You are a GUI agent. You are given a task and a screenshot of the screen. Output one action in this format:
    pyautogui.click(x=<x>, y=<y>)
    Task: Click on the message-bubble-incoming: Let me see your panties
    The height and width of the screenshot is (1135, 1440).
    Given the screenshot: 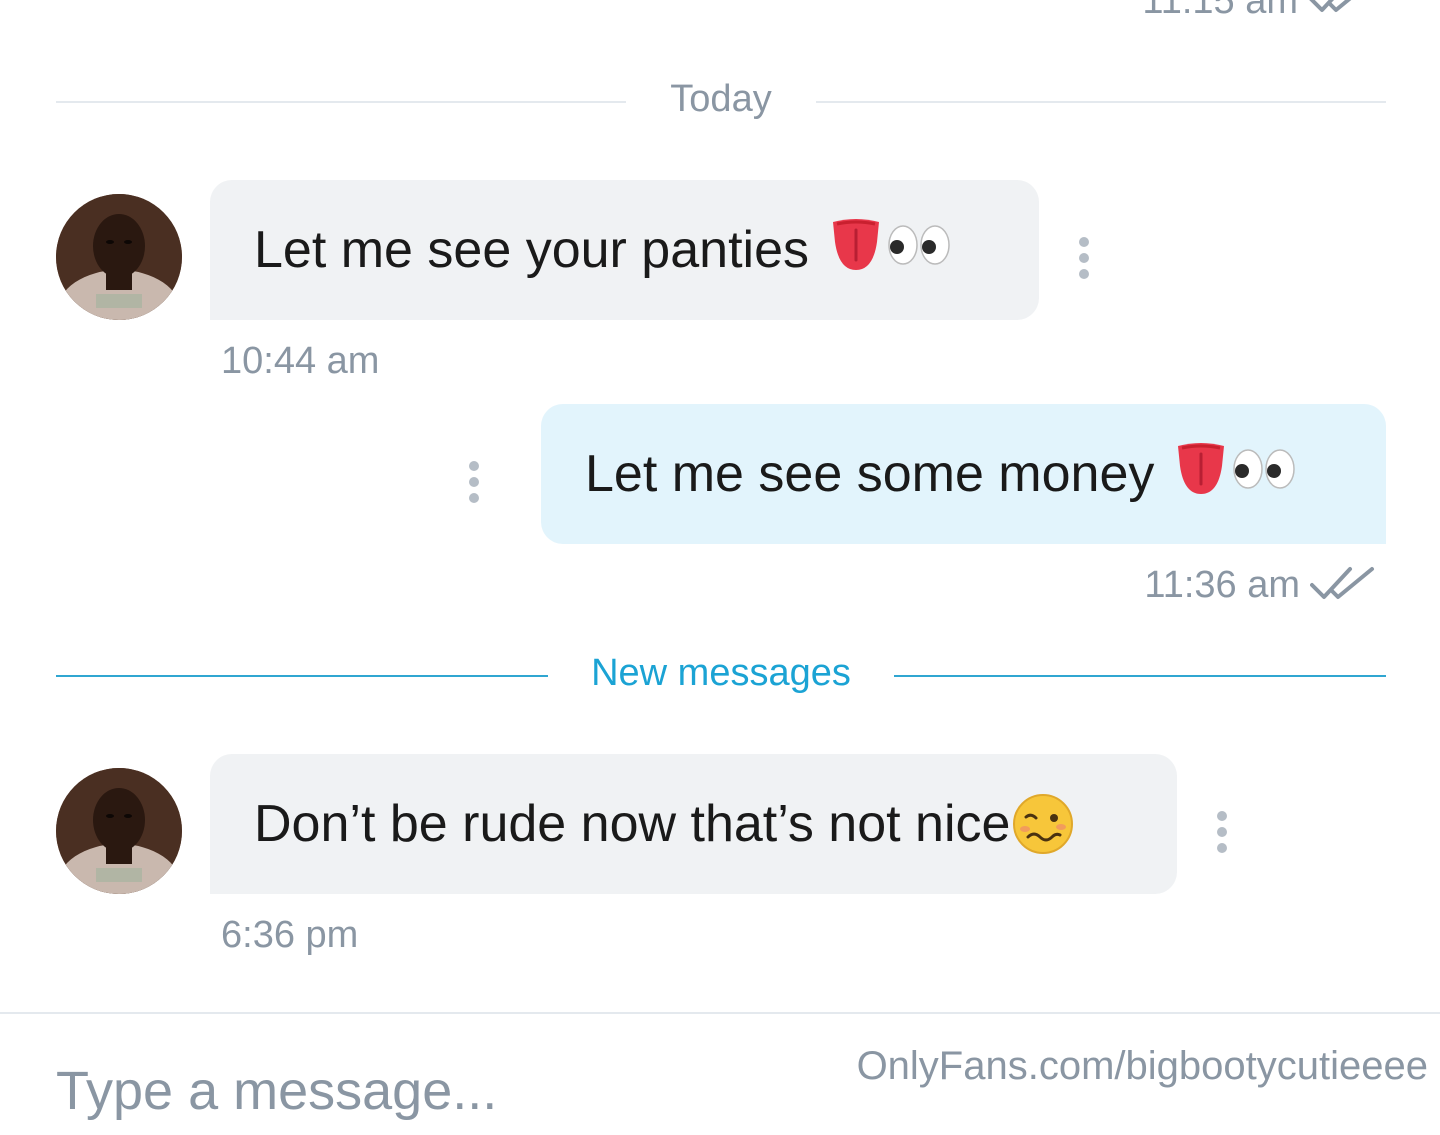 What is the action you would take?
    pyautogui.click(x=624, y=250)
    